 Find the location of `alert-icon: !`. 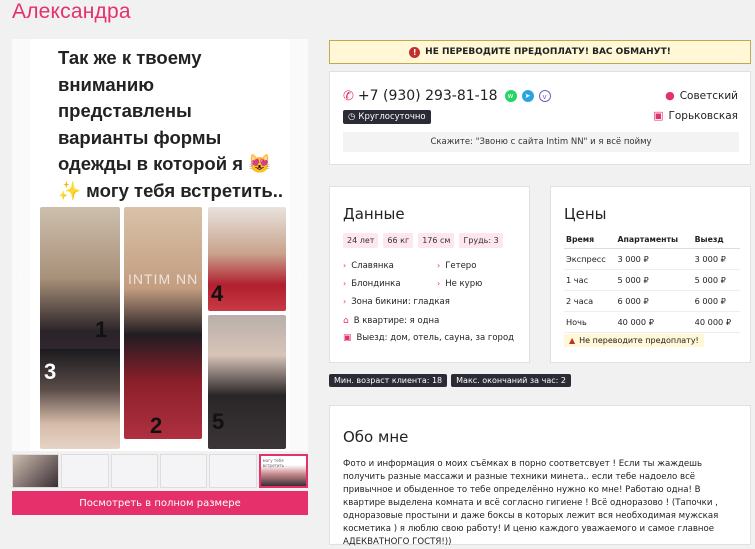

alert-icon: ! is located at coordinates (415, 52).